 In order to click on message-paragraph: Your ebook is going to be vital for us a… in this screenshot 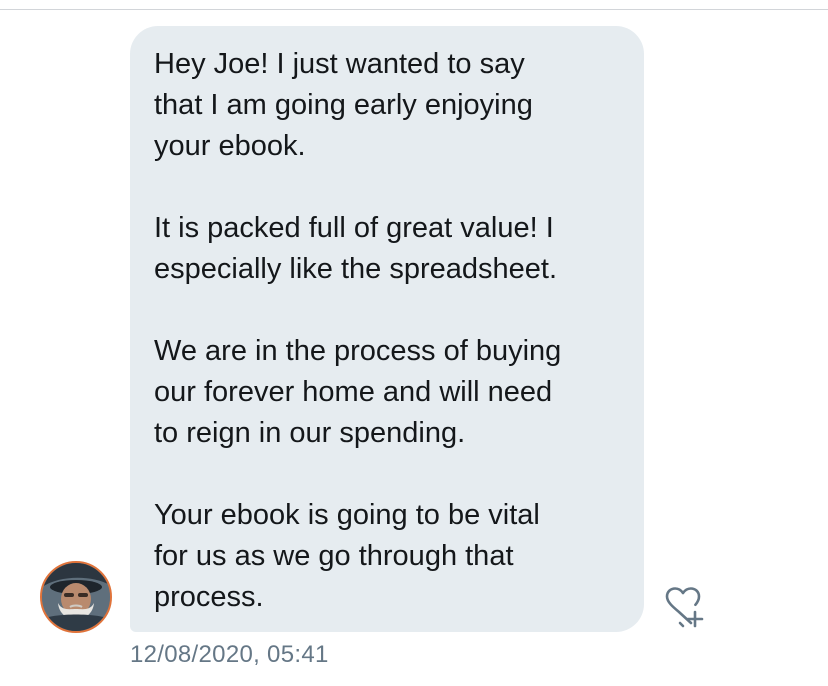, I will do `click(347, 556)`.